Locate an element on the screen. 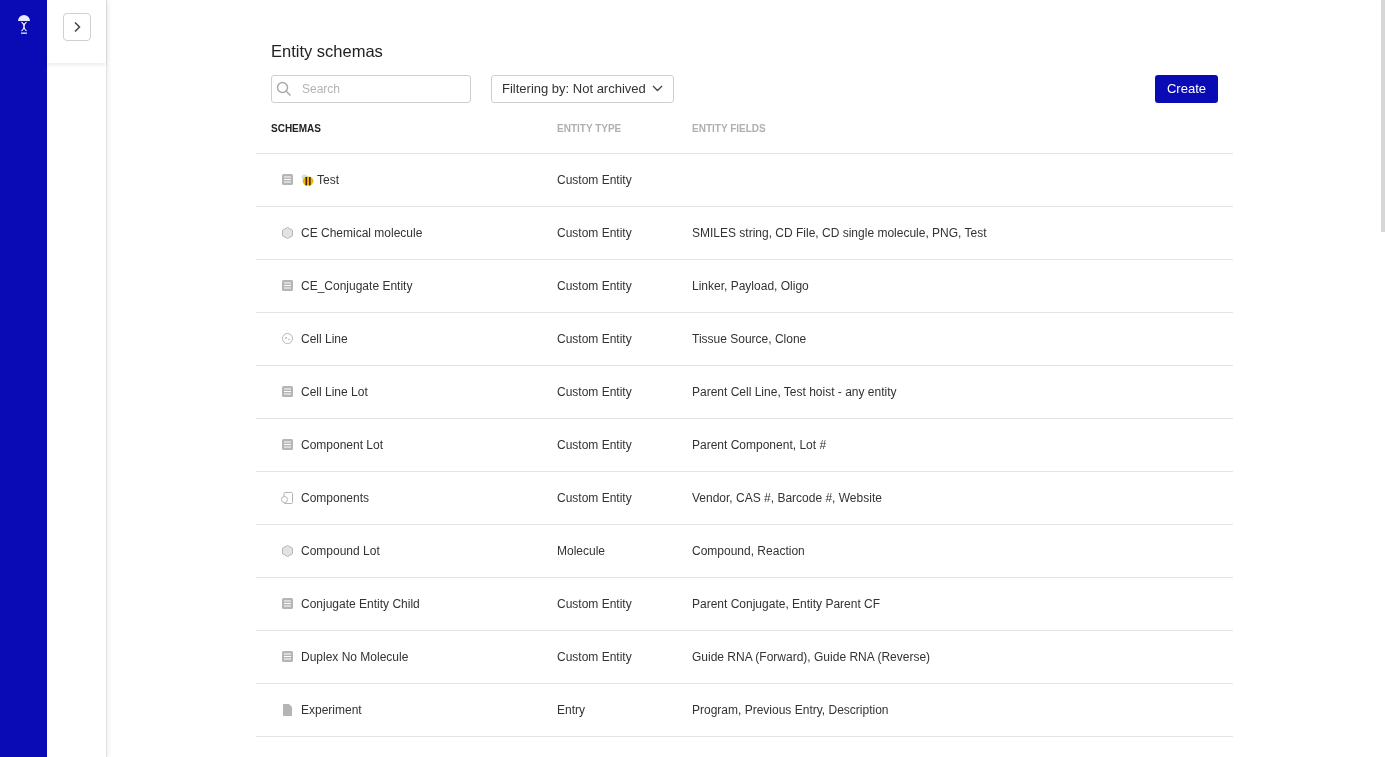 Image resolution: width=1385 pixels, height=757 pixels. table-row: Duplex No Molecule Custom Entity Guide RNA (Forward), Guide RNA (Reverse) is located at coordinates (744, 657).